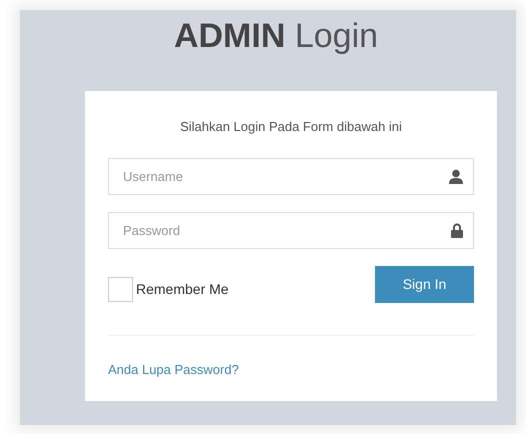 Image resolution: width=526 pixels, height=434 pixels. I want to click on user-icon, so click(456, 176).